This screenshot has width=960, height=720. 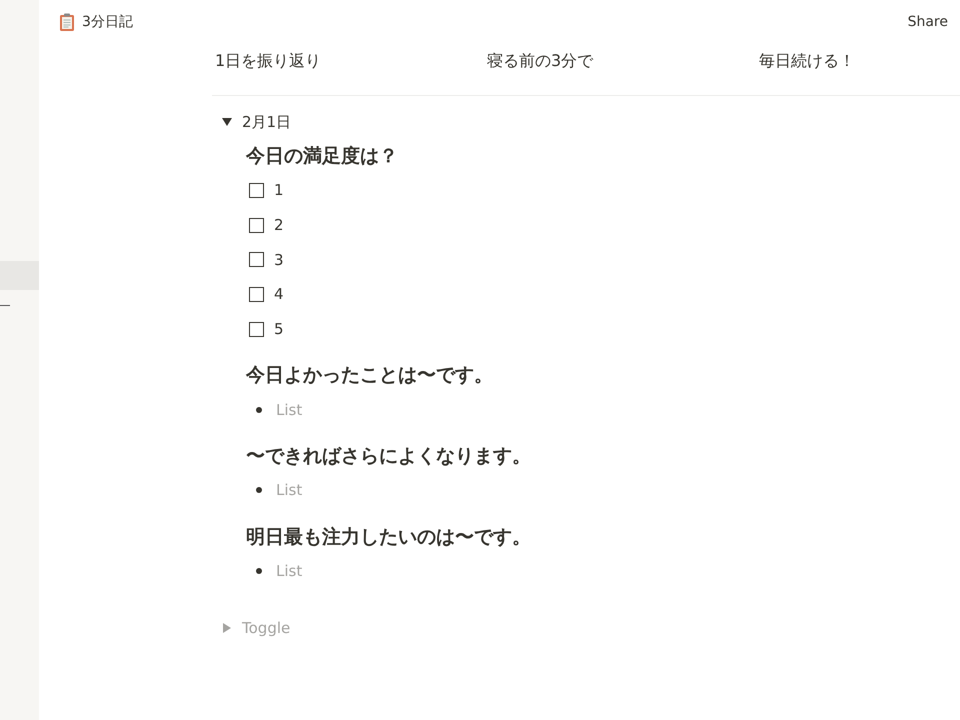 What do you see at coordinates (279, 259) in the screenshot?
I see `checkbox-label: 3` at bounding box center [279, 259].